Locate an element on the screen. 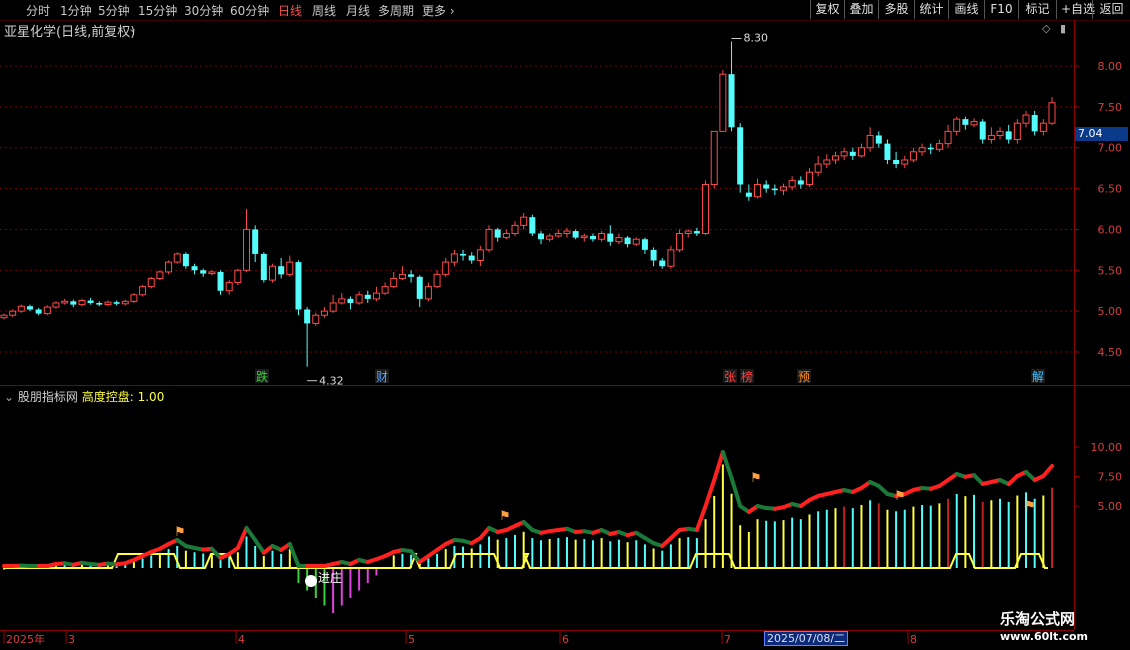  runner-marker-icon: ⚑ is located at coordinates (900, 496).